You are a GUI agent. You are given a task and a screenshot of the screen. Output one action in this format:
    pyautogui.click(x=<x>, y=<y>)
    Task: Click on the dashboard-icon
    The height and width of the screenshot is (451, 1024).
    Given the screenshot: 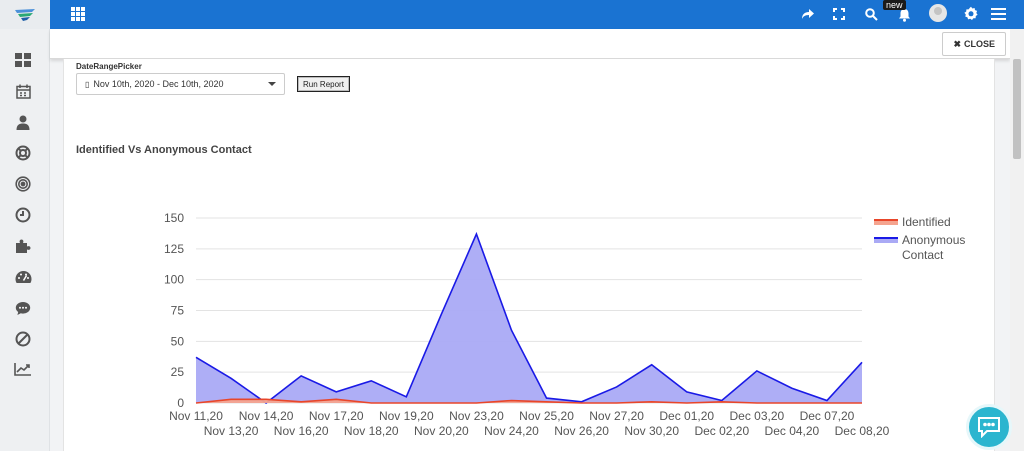 What is the action you would take?
    pyautogui.click(x=23, y=60)
    